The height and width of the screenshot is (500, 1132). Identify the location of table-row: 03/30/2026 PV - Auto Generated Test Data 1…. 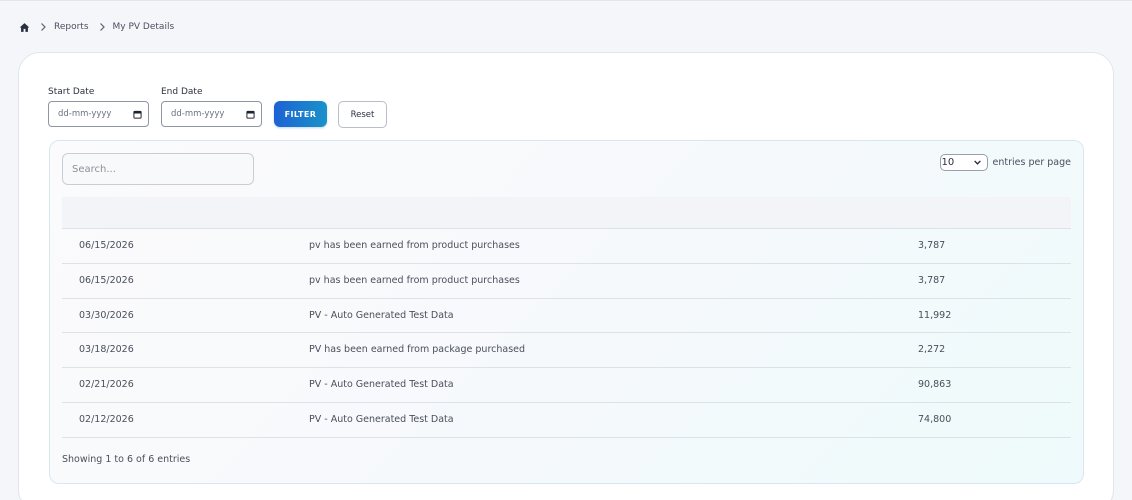
(566, 316).